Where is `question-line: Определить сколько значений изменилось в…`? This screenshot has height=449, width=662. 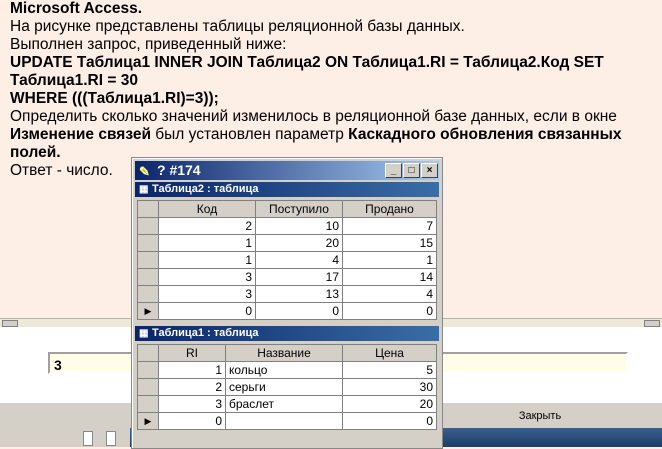 question-line: Определить сколько значений изменилось в… is located at coordinates (313, 116).